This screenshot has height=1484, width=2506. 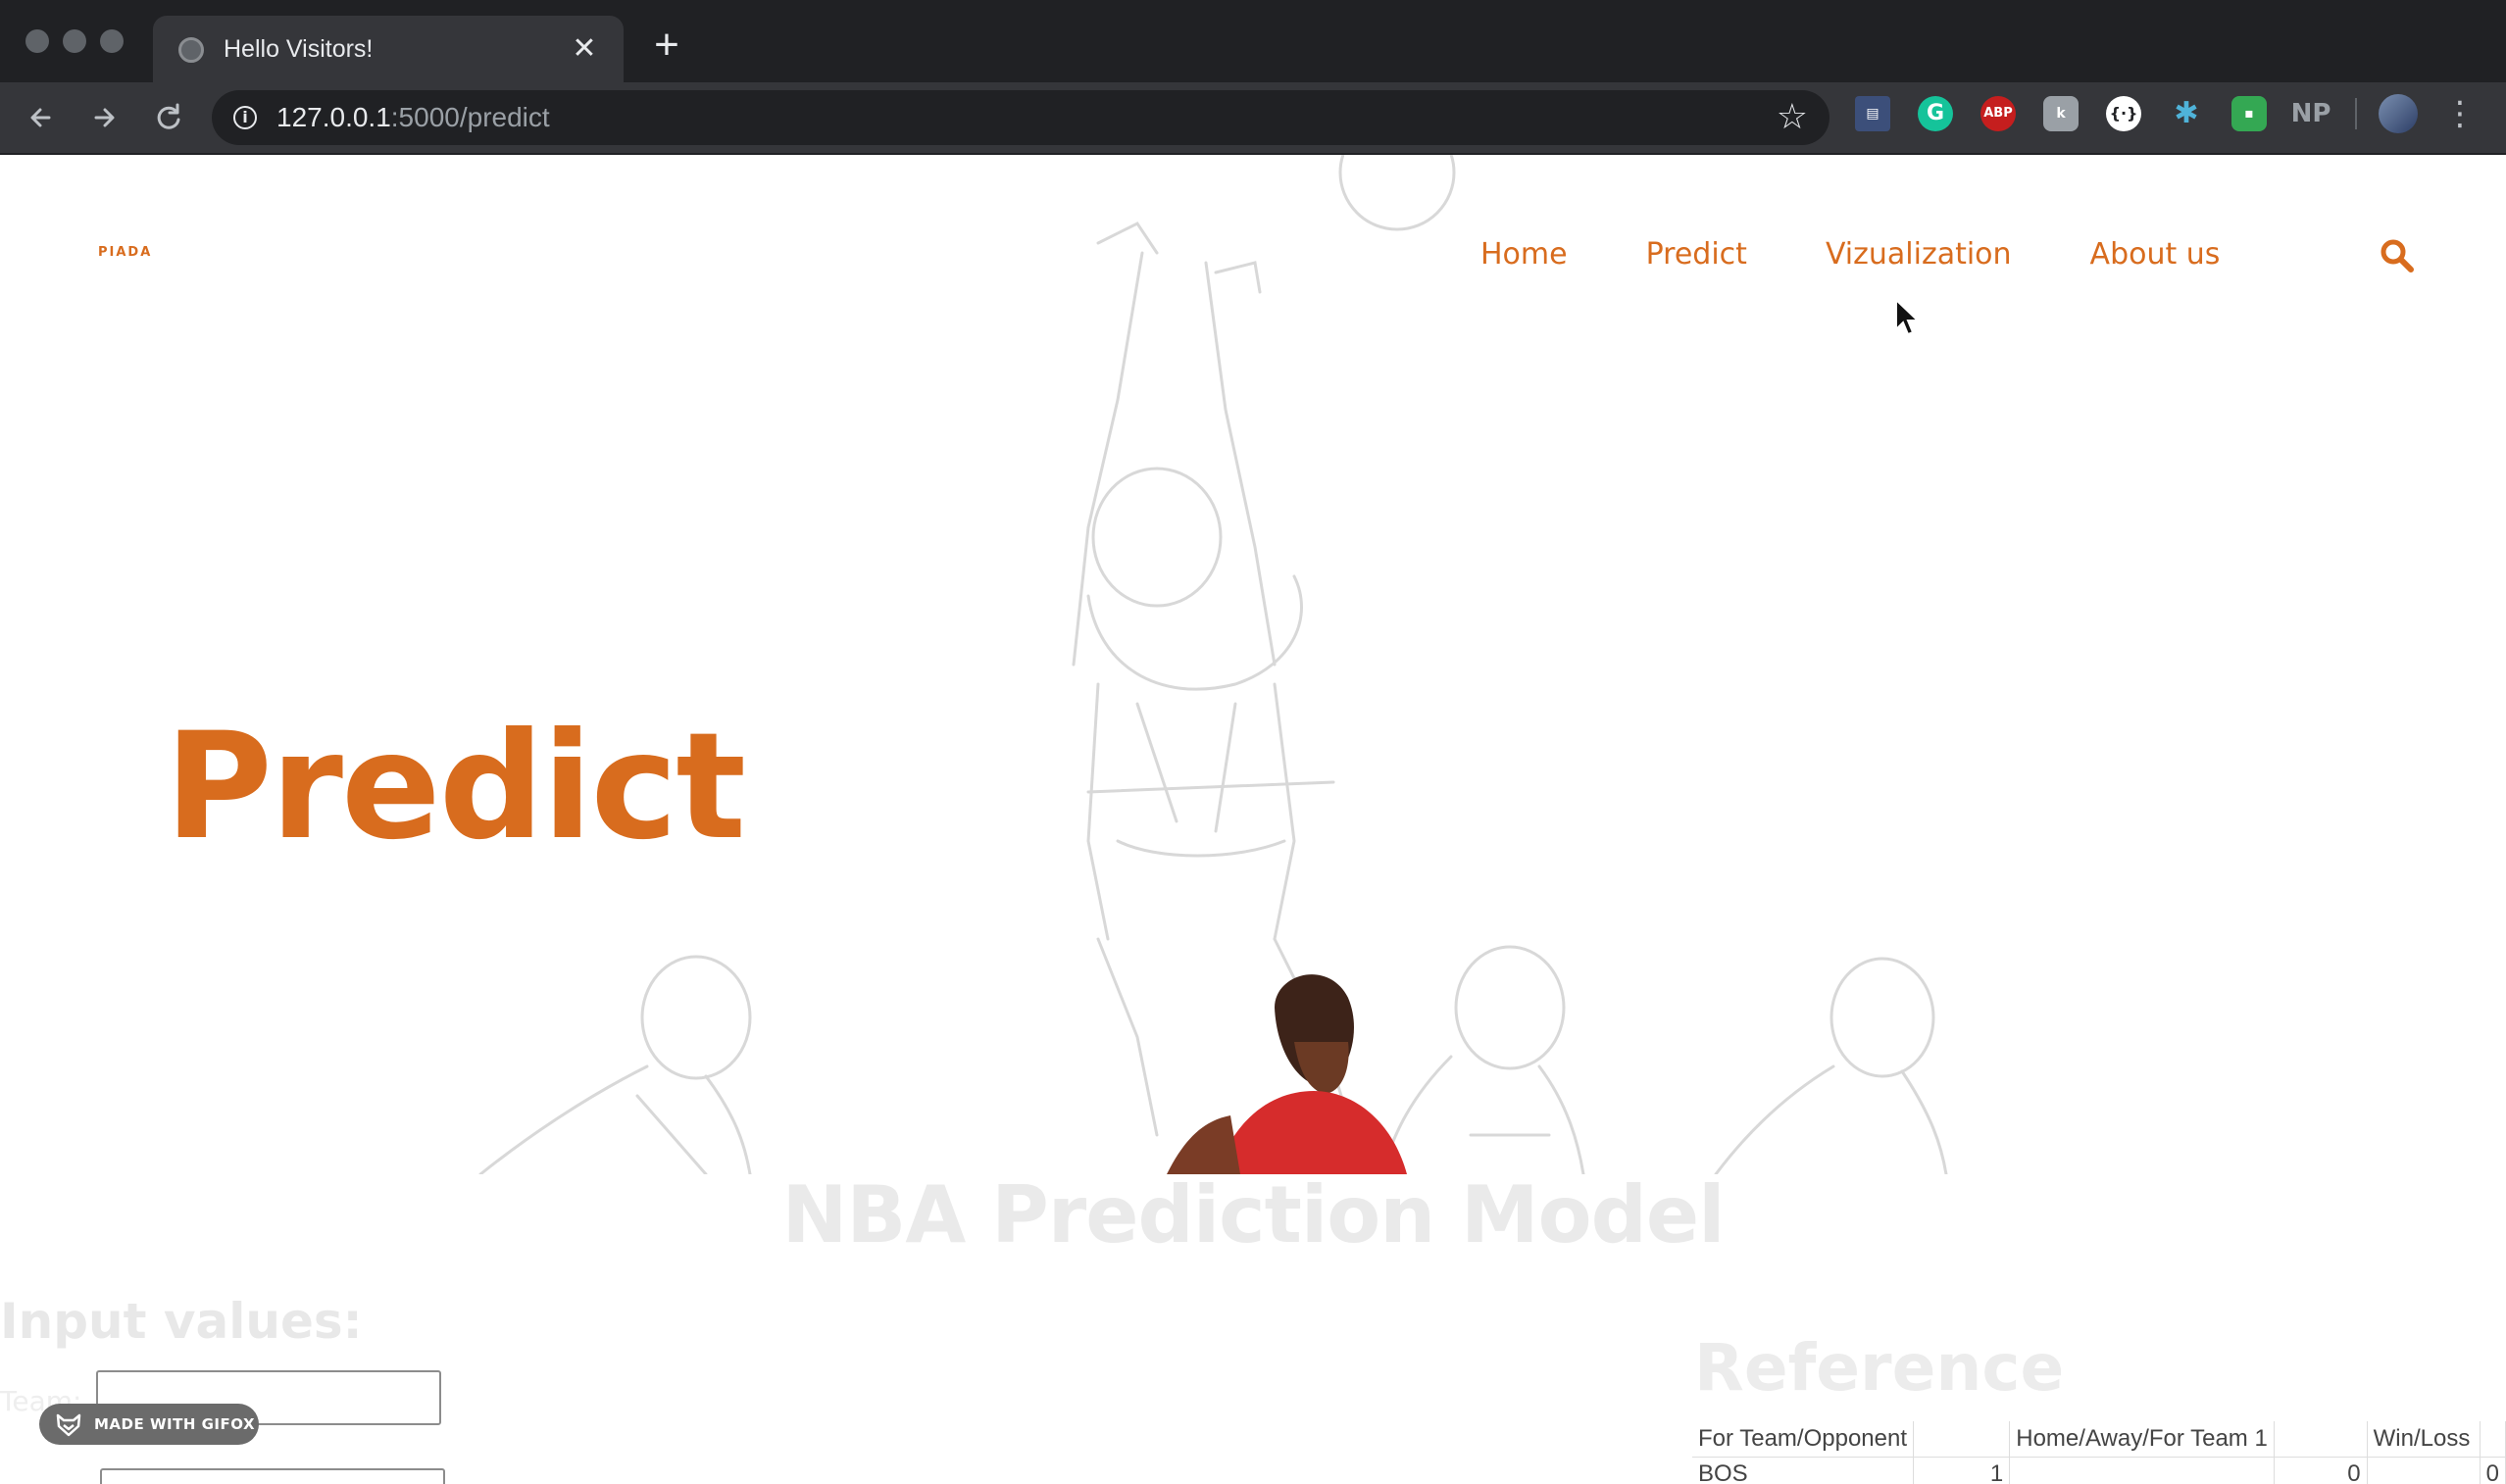 I want to click on search-icon, so click(x=2396, y=255).